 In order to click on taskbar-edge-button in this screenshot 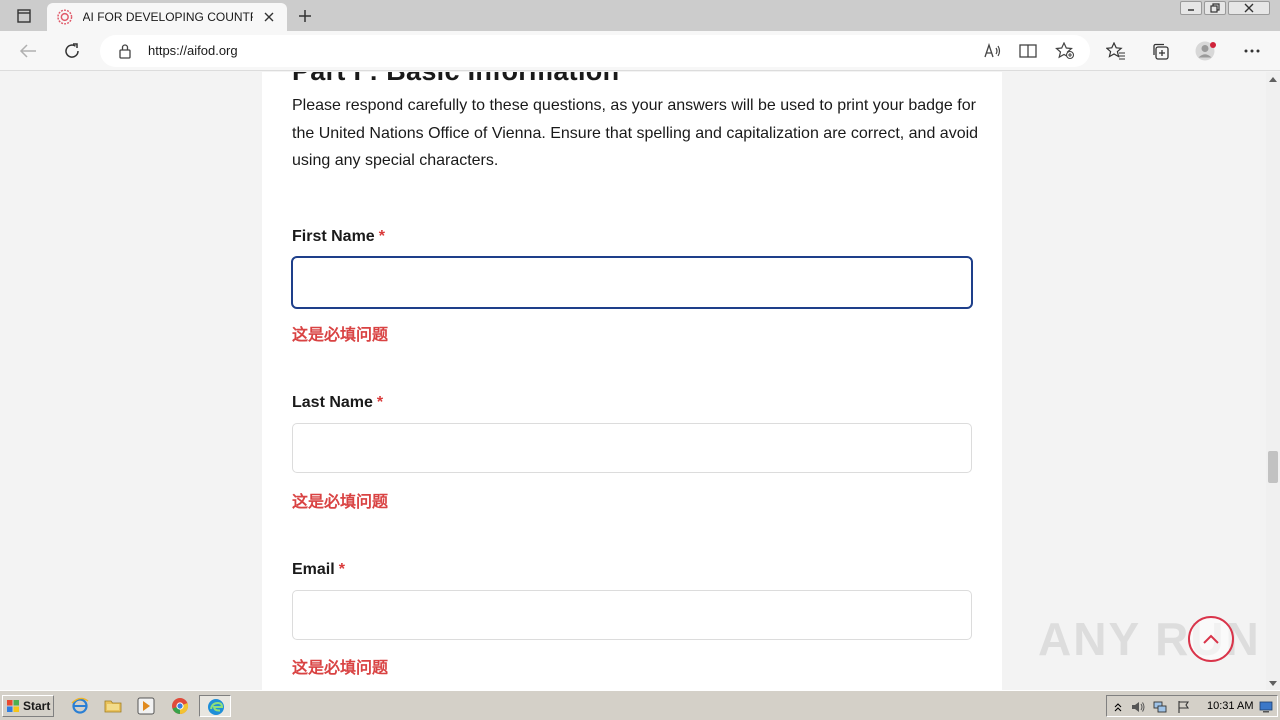, I will do `click(215, 706)`.